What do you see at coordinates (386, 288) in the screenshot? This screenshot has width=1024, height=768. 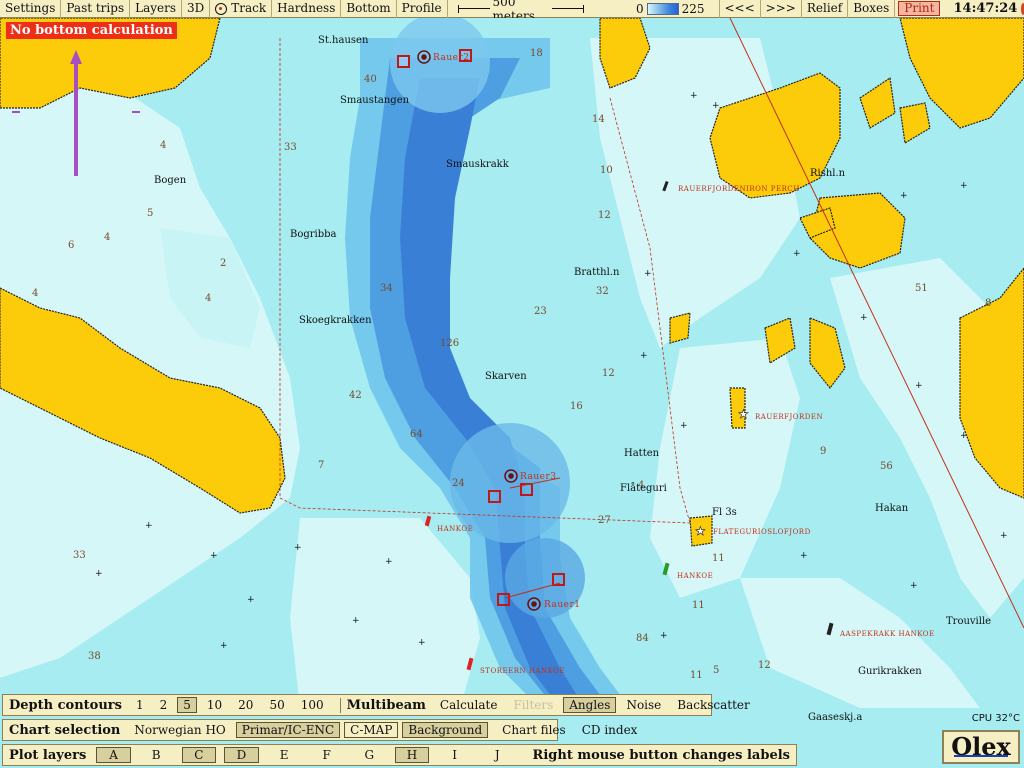 I see `svg-text: 34` at bounding box center [386, 288].